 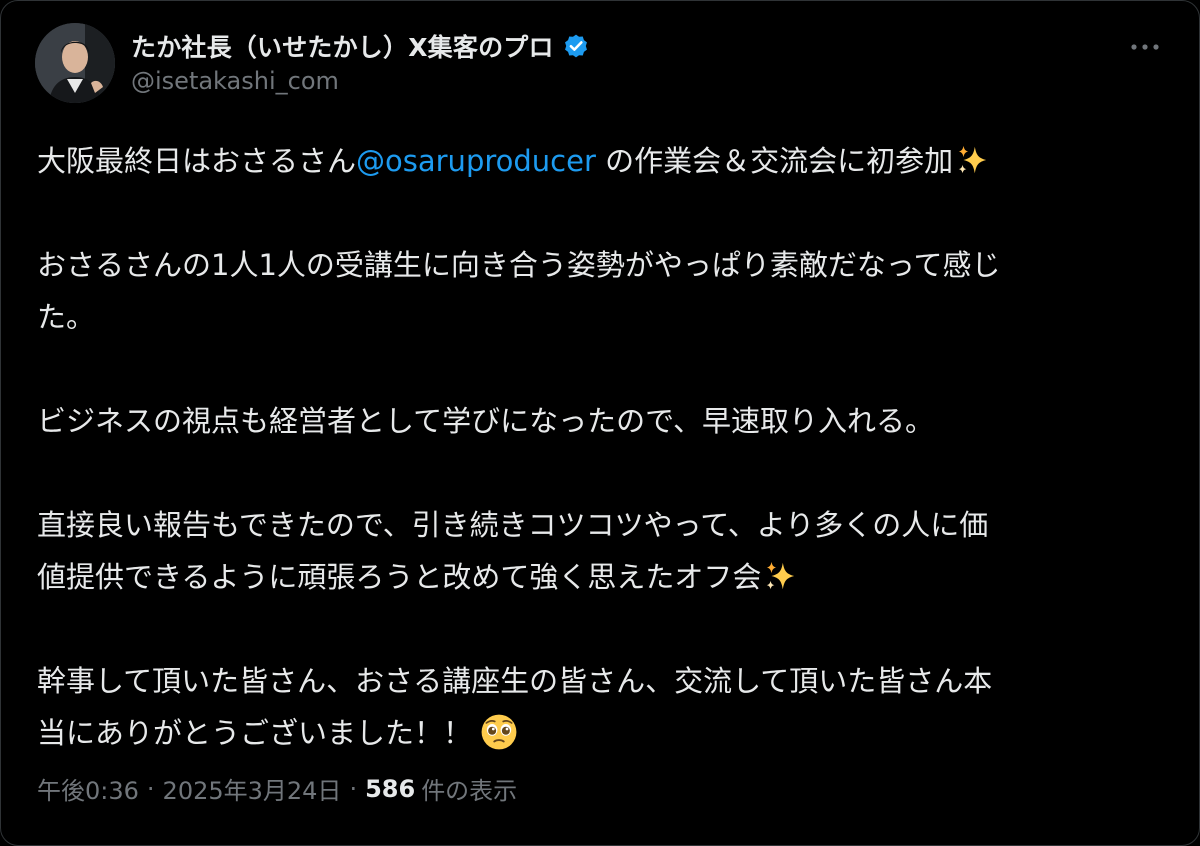 I want to click on display-name-row: たか社長（いせたかし）X集客のプロ, so click(x=360, y=46).